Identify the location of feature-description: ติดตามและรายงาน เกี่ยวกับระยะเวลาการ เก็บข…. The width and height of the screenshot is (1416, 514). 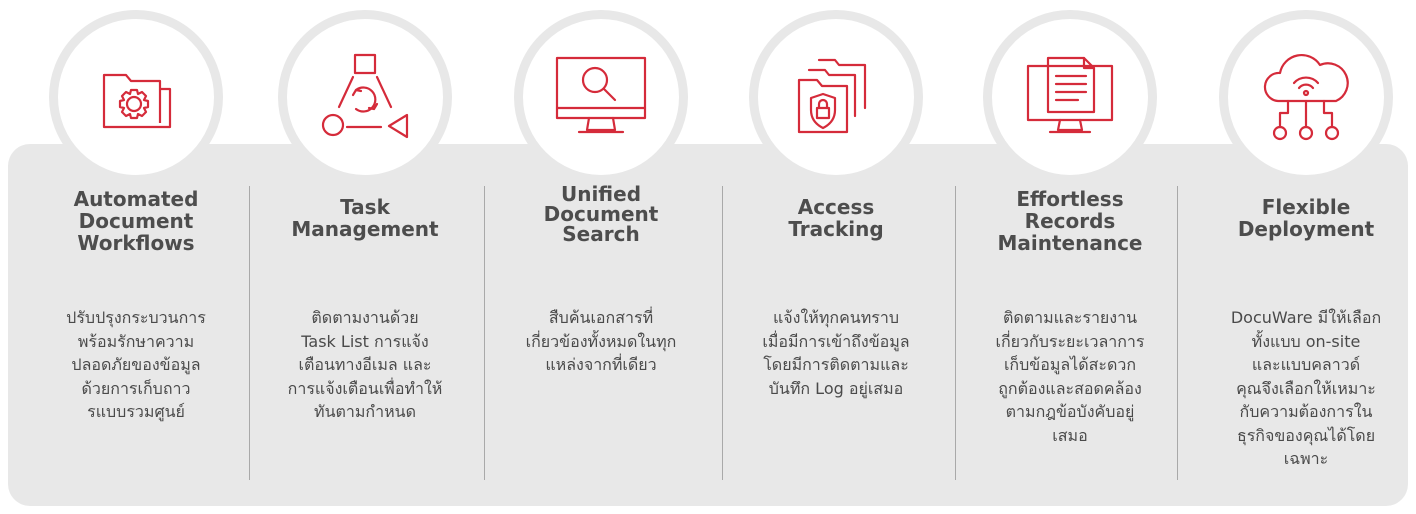
(1070, 376).